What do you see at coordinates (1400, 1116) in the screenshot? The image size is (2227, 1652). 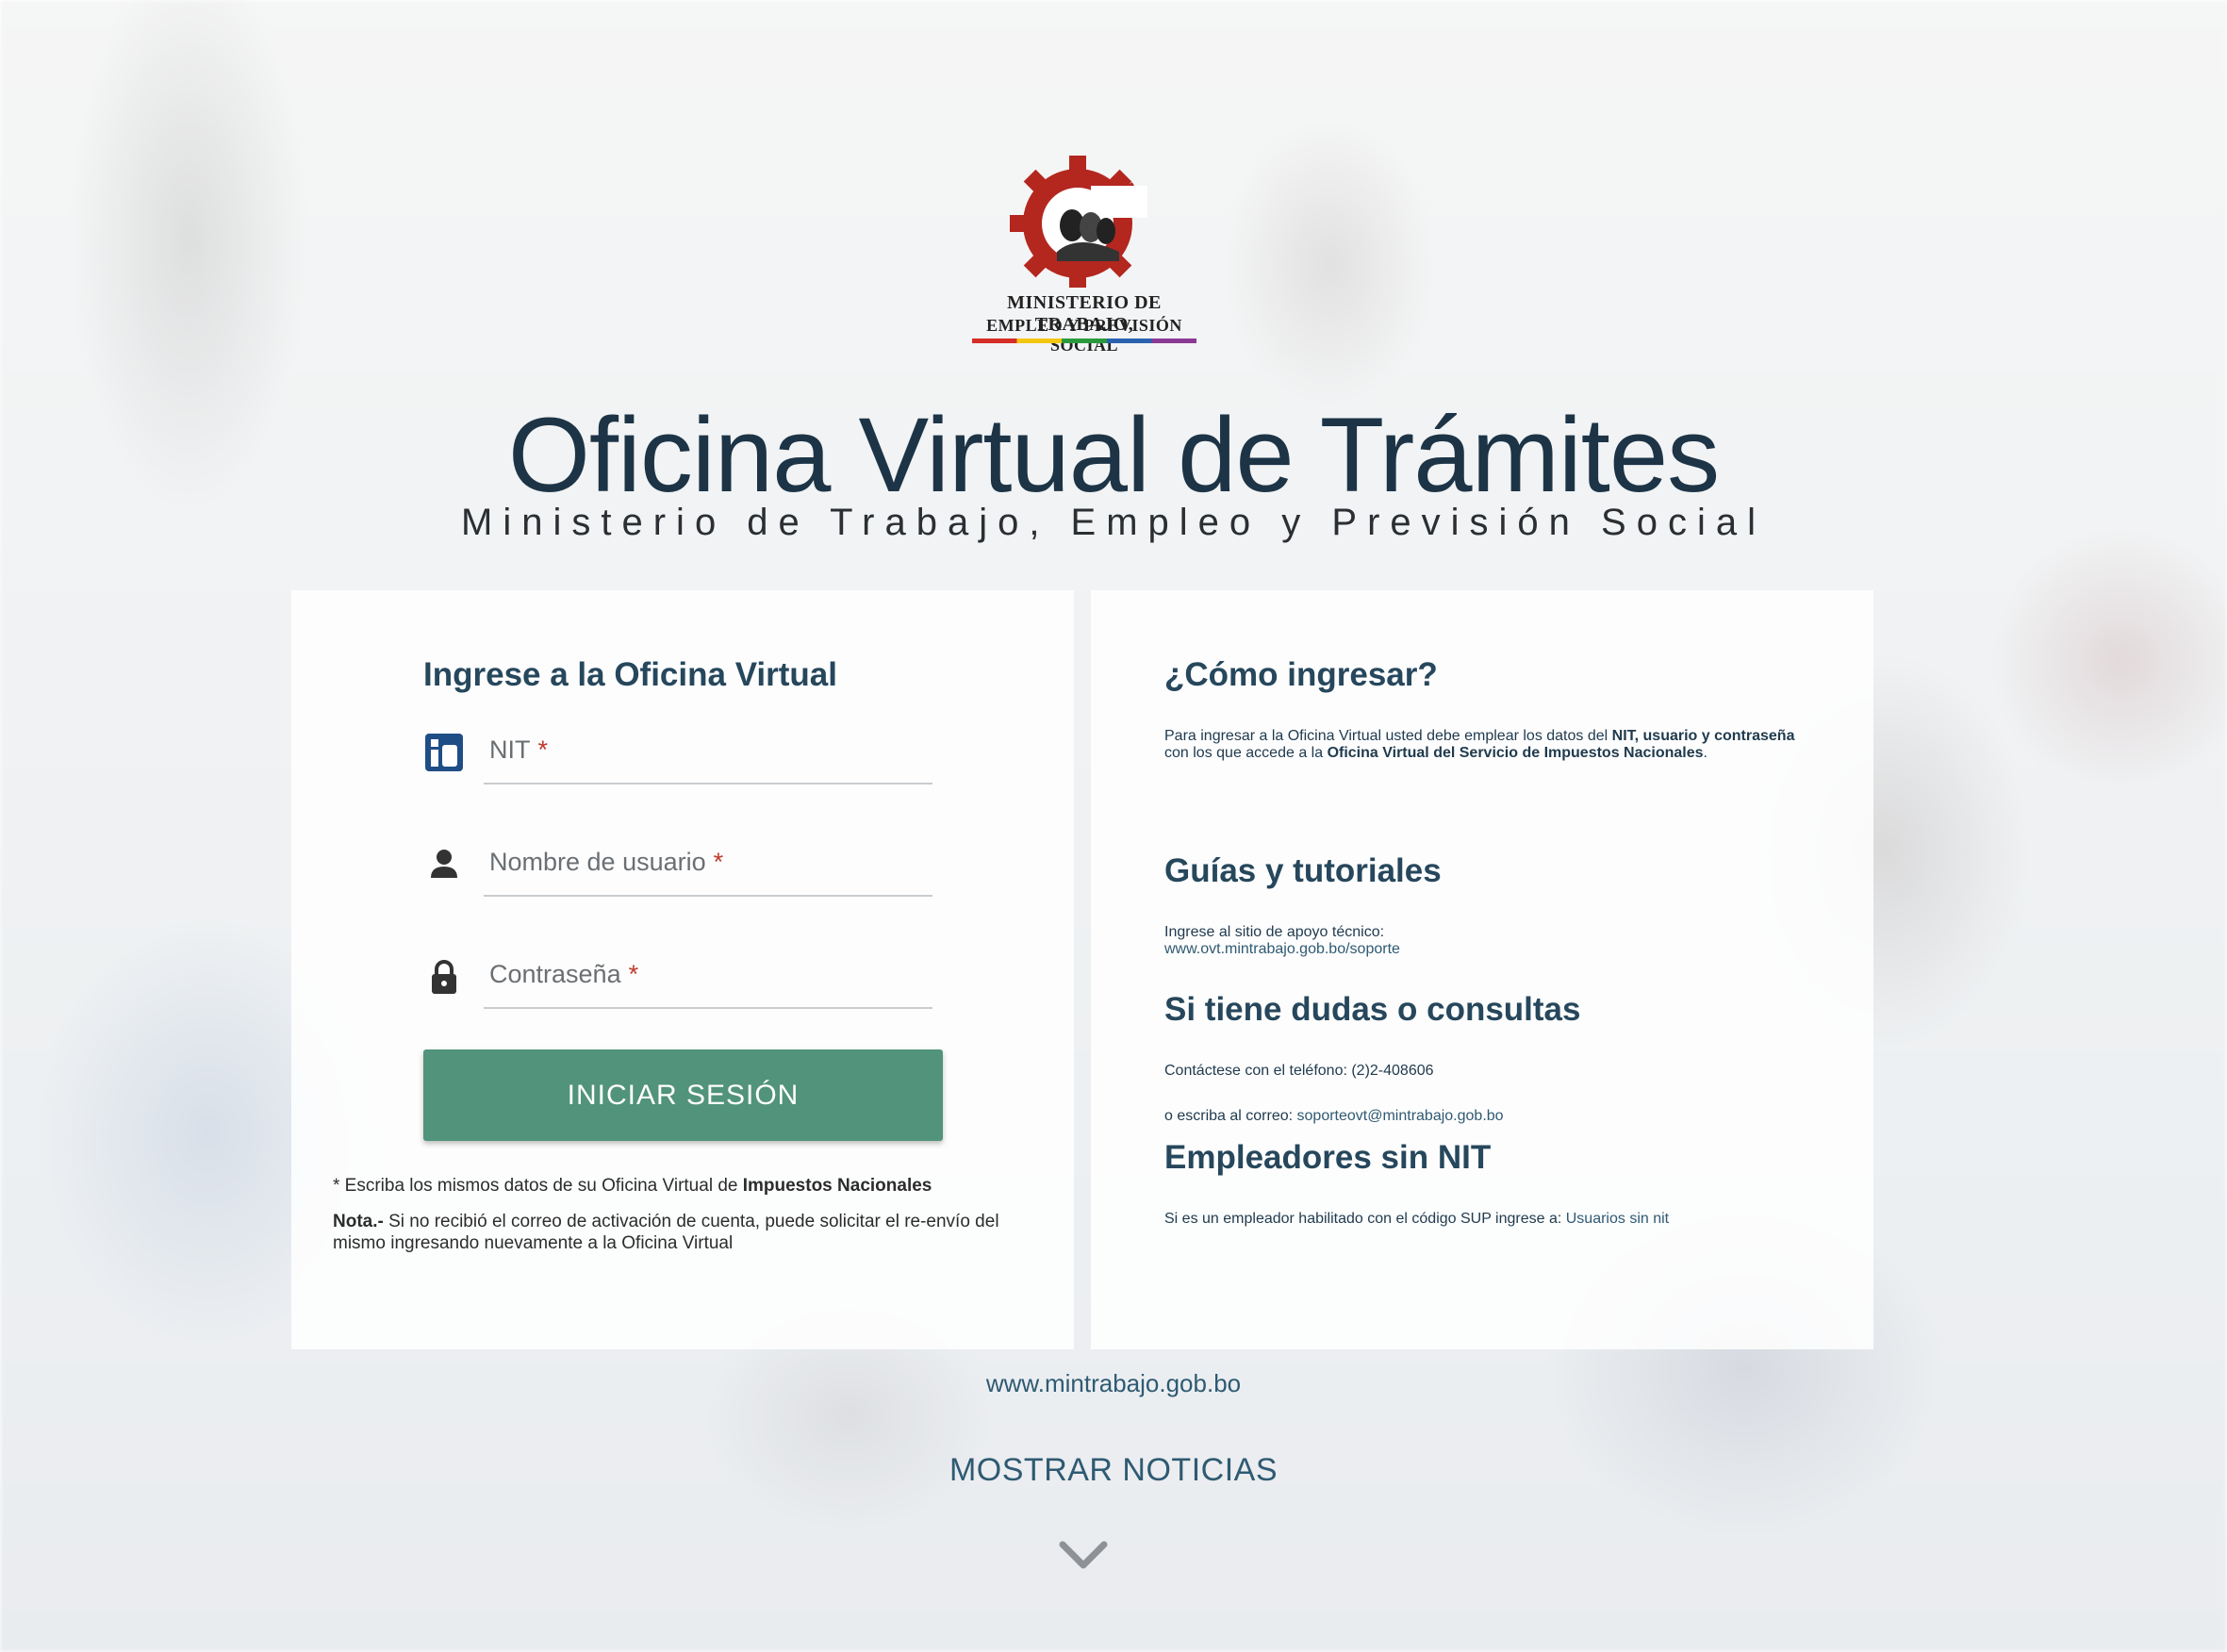 I see `support-email-link: soporteovt@mintrabajo.gob.bo` at bounding box center [1400, 1116].